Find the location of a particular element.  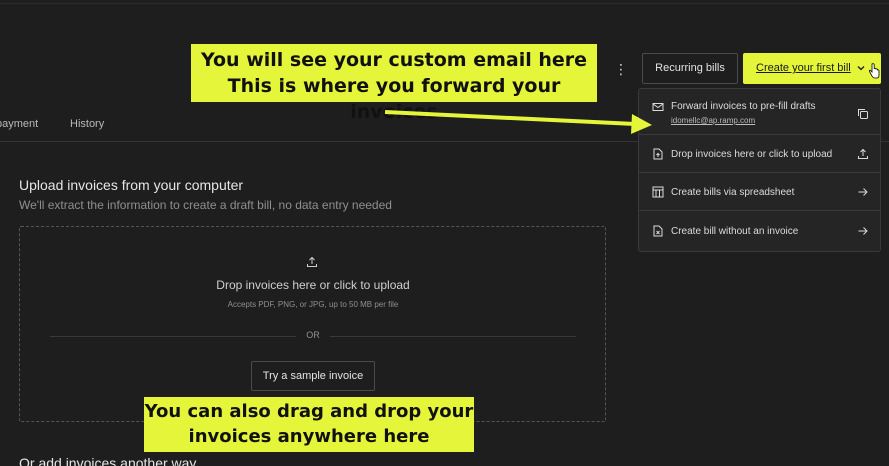

tab-history: History is located at coordinates (87, 124).